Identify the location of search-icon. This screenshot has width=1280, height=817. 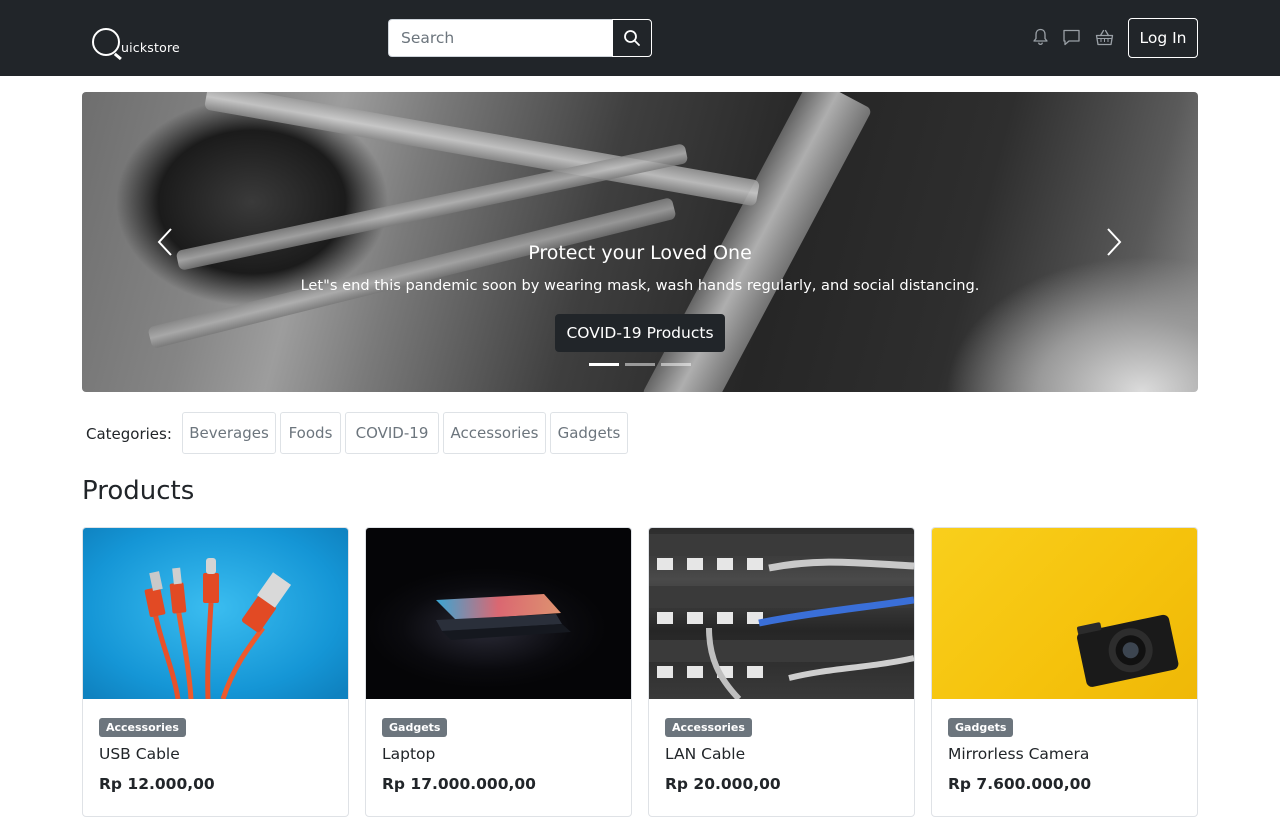
(632, 38).